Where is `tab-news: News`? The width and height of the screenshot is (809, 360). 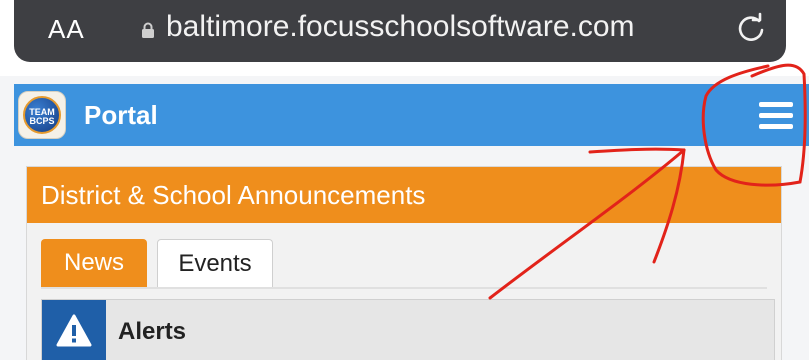 tab-news: News is located at coordinates (94, 263).